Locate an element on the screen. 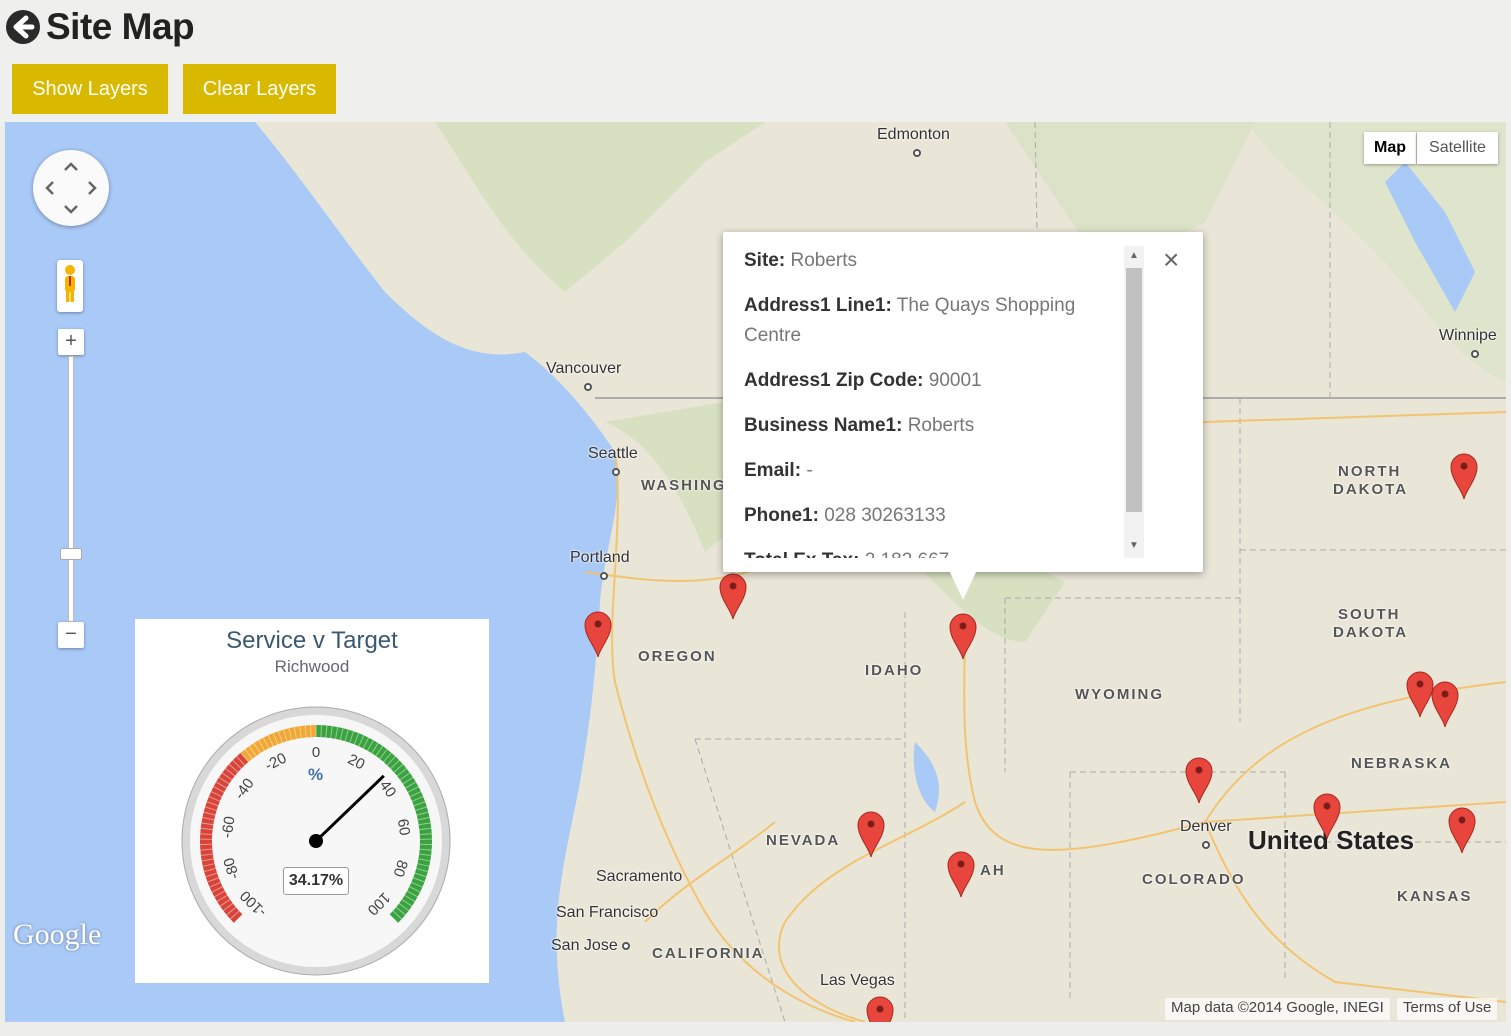  gauge-tick-label: 0 is located at coordinates (316, 752).